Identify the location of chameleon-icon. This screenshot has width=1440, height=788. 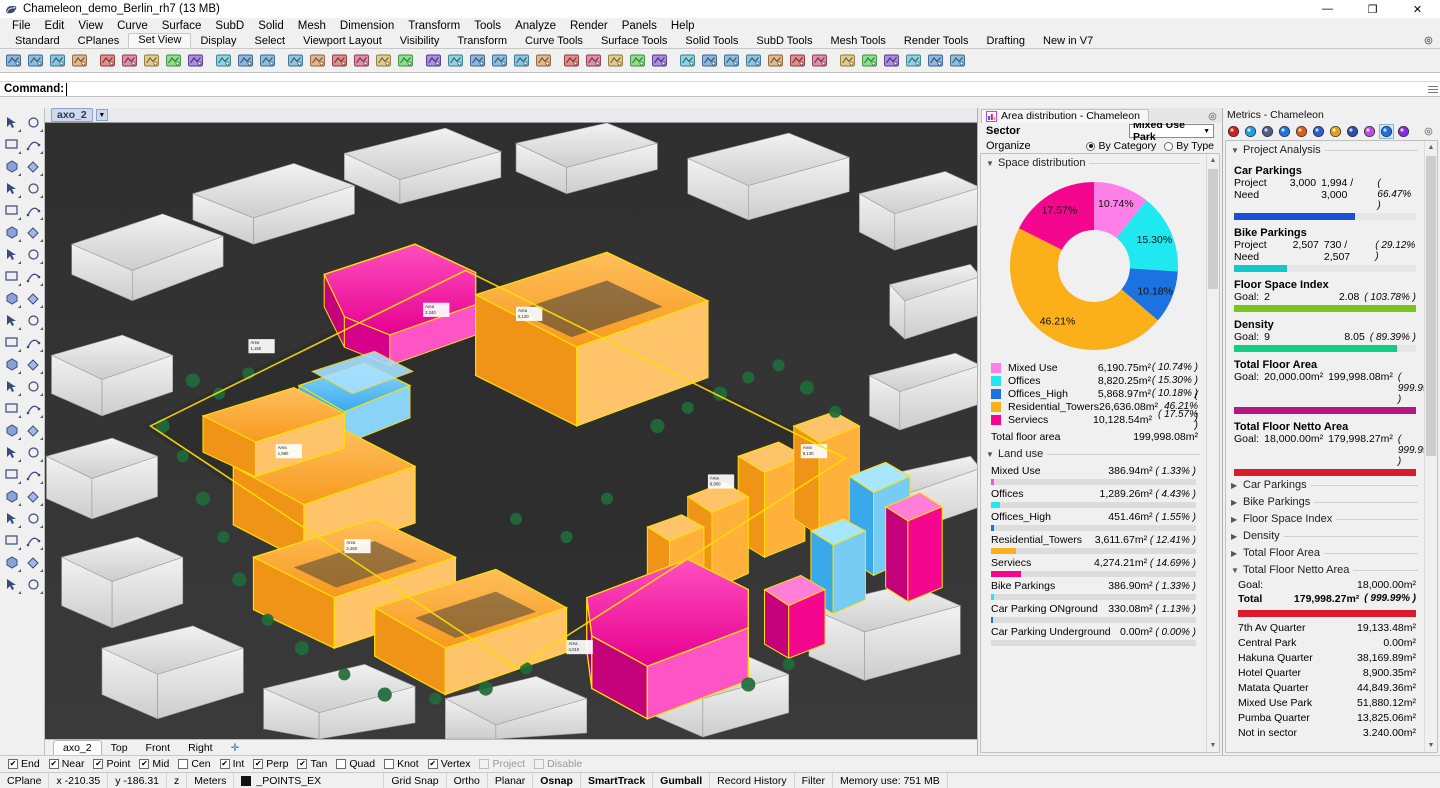
(1369, 131).